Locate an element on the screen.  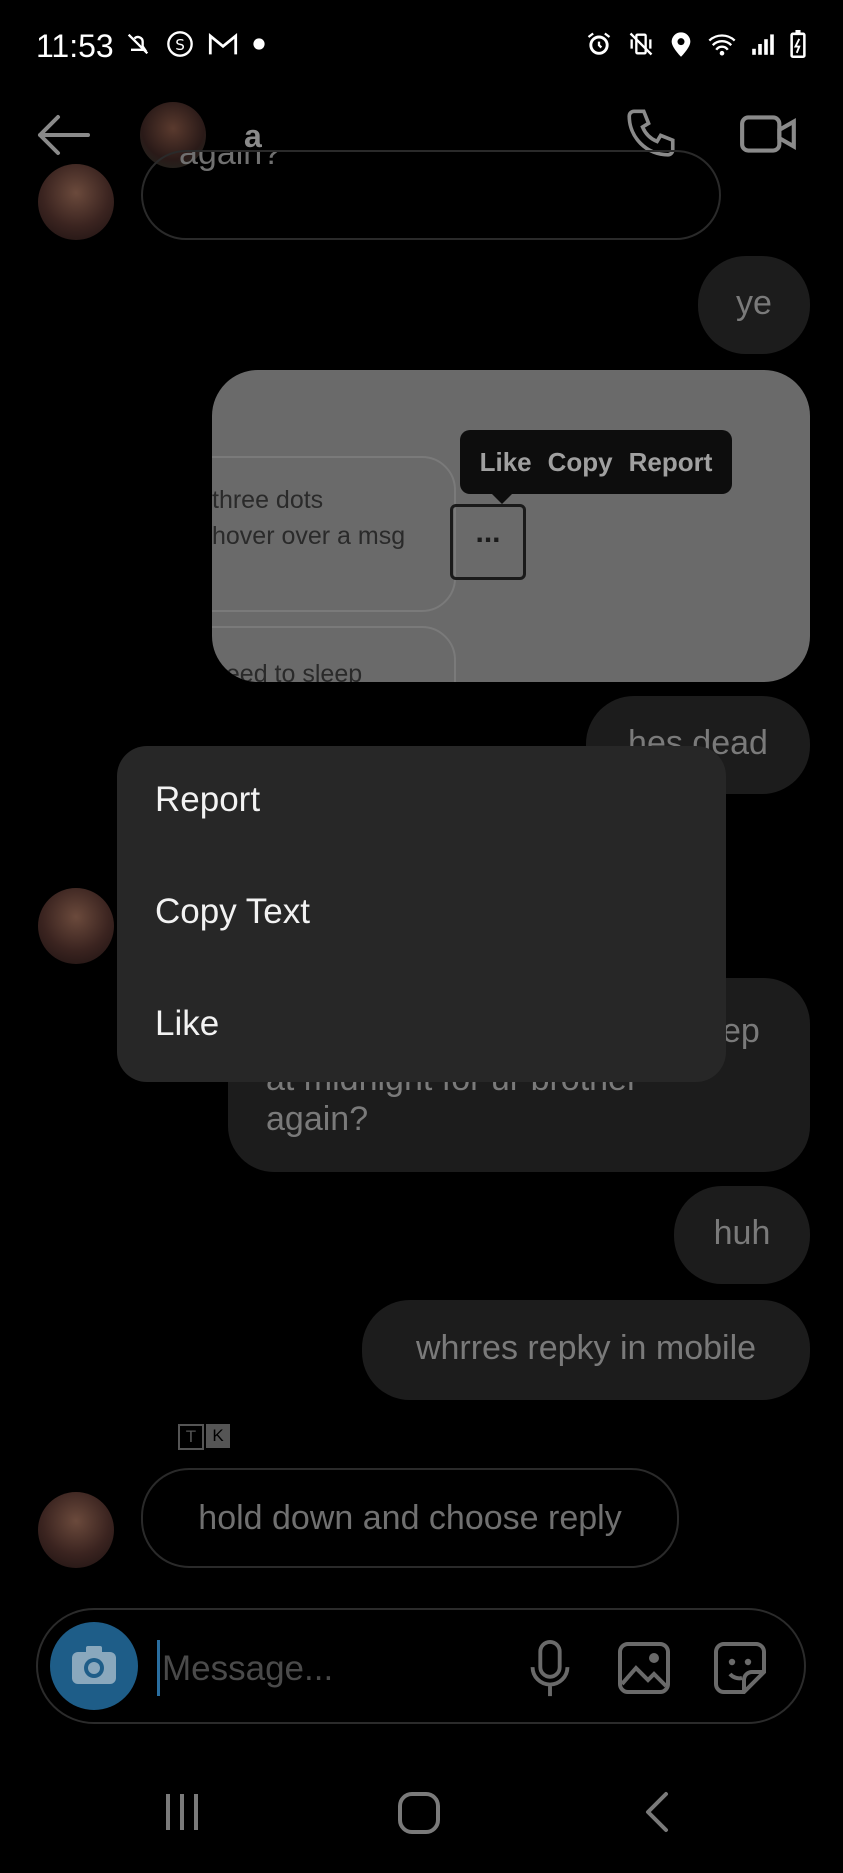
menu-item-copy-text: Copy Text is located at coordinates (232, 912).